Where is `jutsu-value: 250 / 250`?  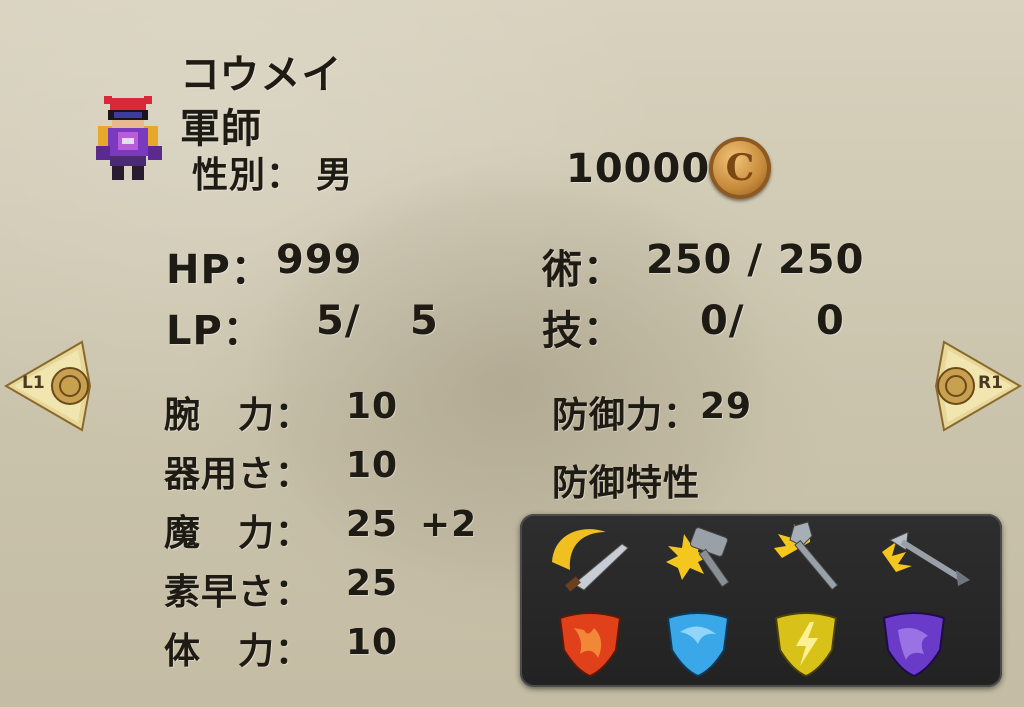
jutsu-value: 250 / 250 is located at coordinates (755, 260).